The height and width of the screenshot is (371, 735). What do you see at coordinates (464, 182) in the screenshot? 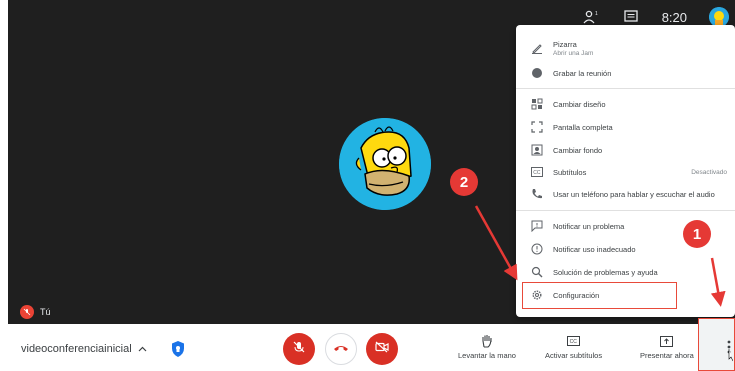
I see `step-badge-2: 2` at bounding box center [464, 182].